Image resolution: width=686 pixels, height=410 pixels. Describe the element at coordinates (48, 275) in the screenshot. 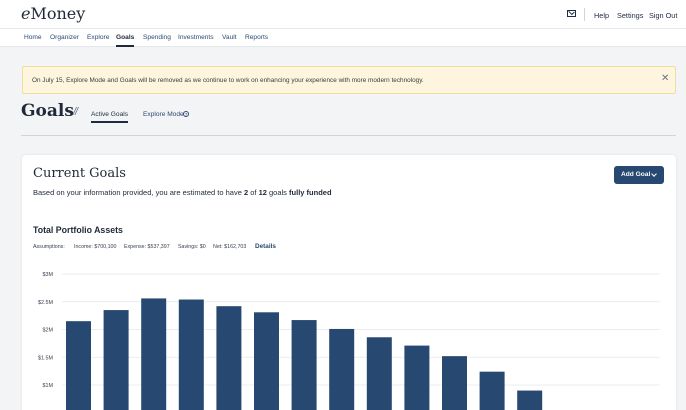

I see `y-tick-label: $3M` at that location.